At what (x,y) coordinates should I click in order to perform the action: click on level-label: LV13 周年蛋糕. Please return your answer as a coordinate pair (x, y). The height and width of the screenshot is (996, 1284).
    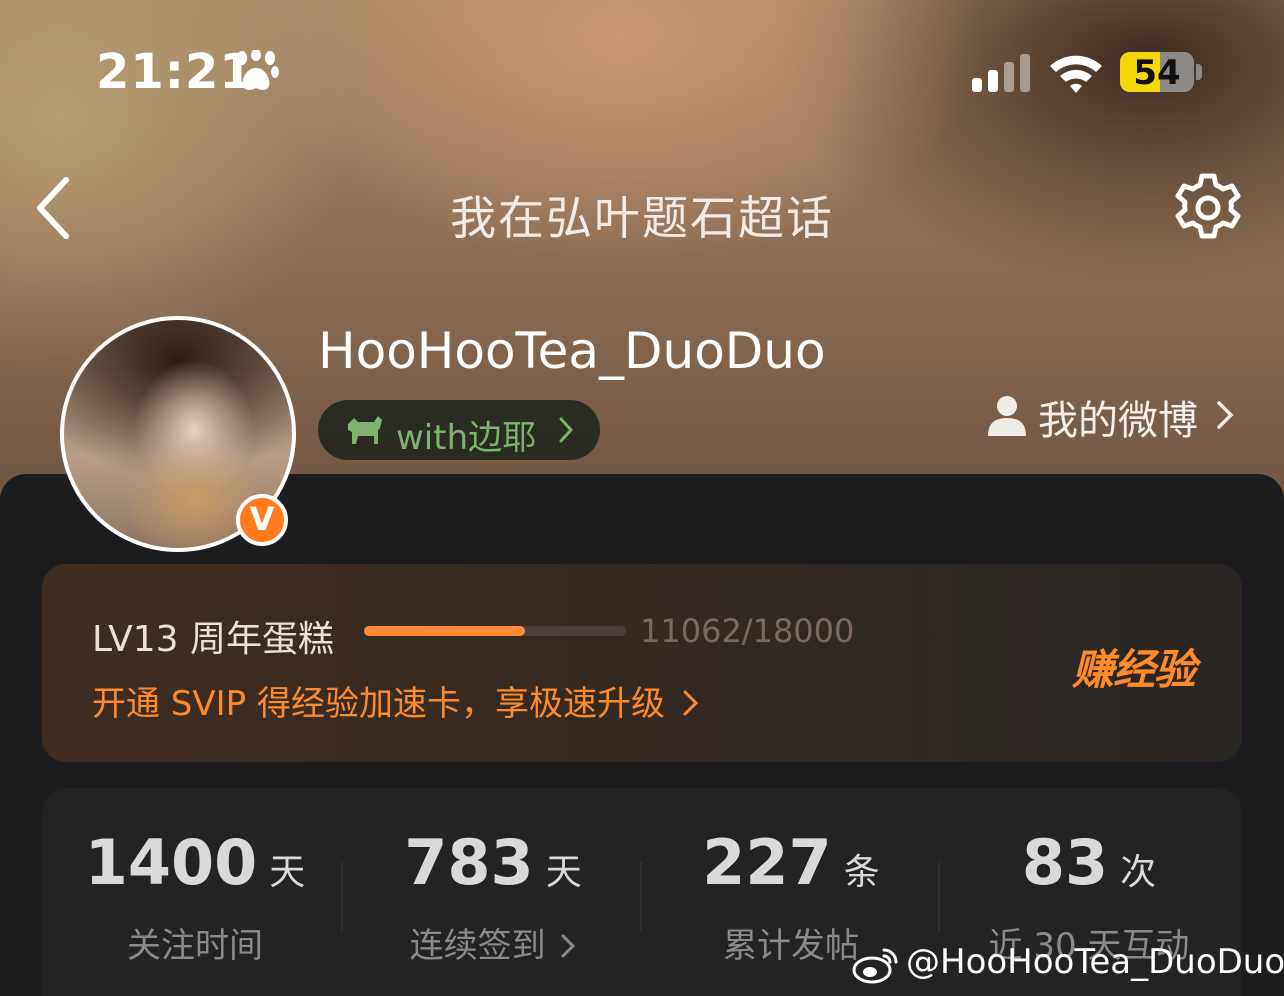
    Looking at the image, I should click on (213, 639).